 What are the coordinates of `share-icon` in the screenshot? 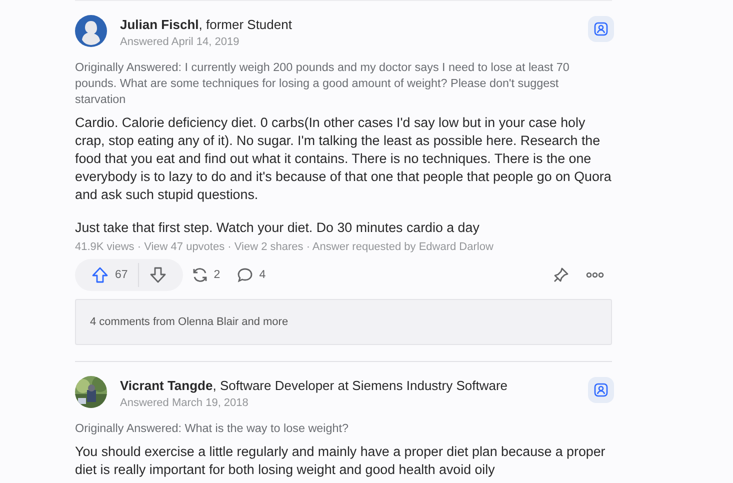 It's located at (199, 275).